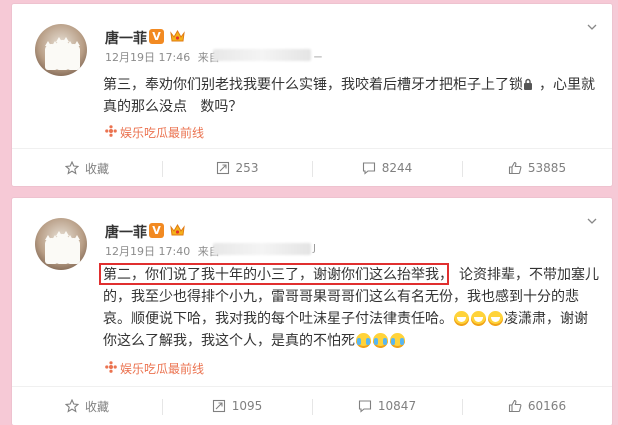 The image size is (618, 425). Describe the element at coordinates (547, 168) in the screenshot. I see `like-count: 53885` at that location.